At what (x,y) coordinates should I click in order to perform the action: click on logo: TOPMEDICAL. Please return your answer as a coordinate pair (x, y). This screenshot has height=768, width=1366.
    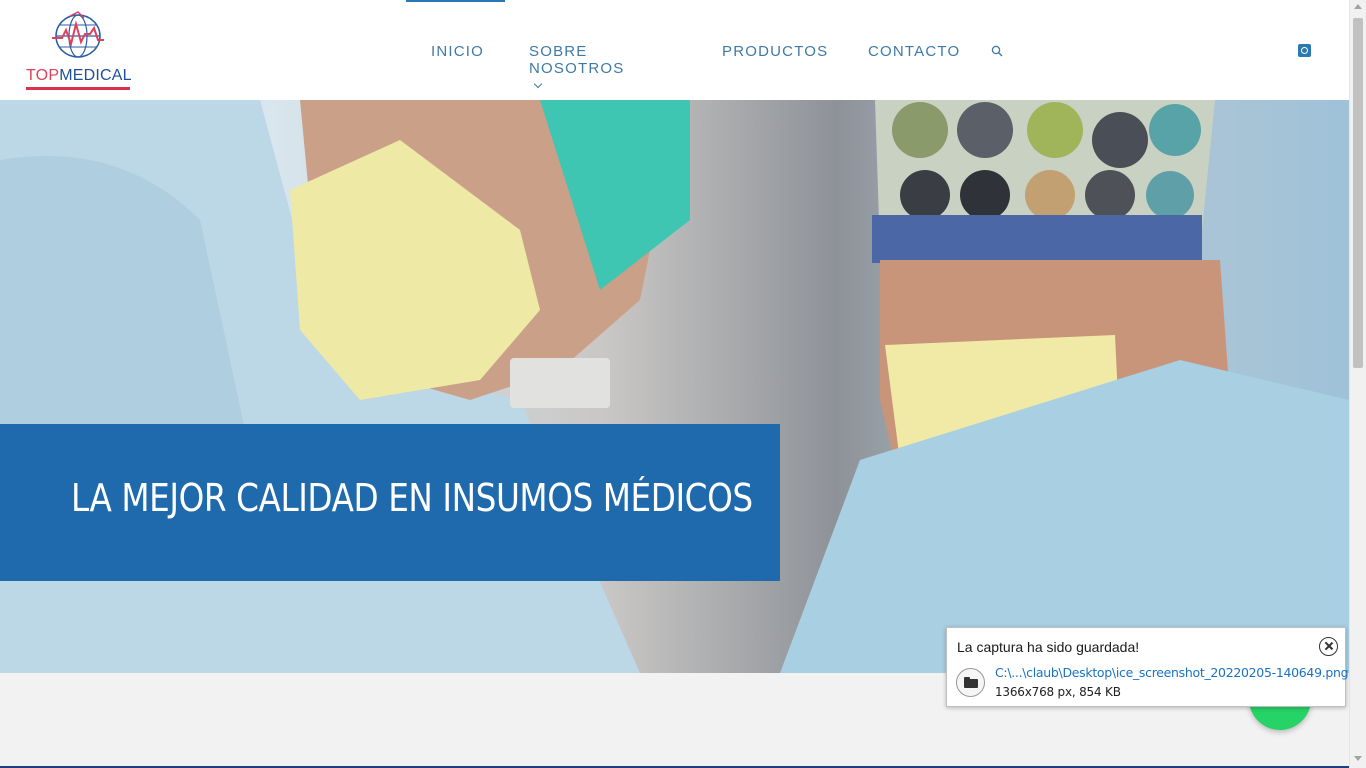
    Looking at the image, I should click on (79, 51).